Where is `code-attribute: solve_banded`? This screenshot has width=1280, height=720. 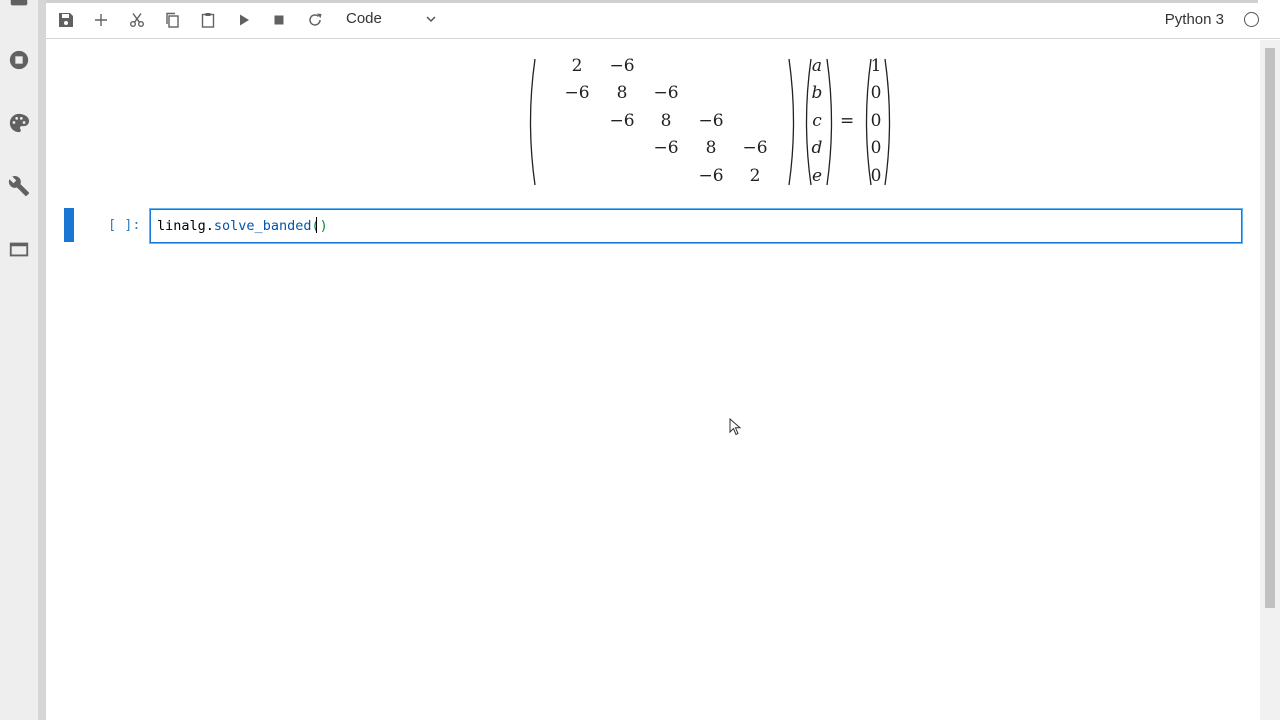
code-attribute: solve_banded is located at coordinates (262, 226).